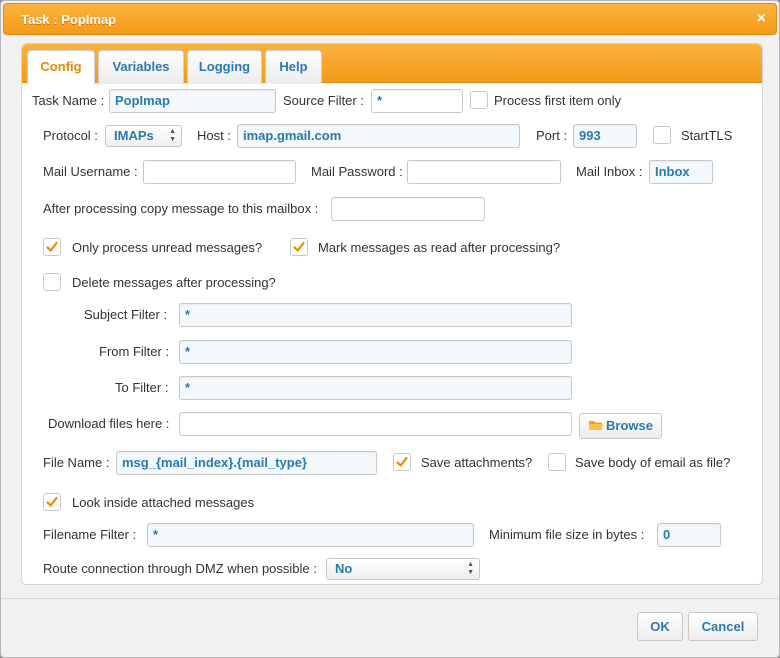 The width and height of the screenshot is (780, 658). What do you see at coordinates (375, 352) in the screenshot?
I see `from-filter-input: *` at bounding box center [375, 352].